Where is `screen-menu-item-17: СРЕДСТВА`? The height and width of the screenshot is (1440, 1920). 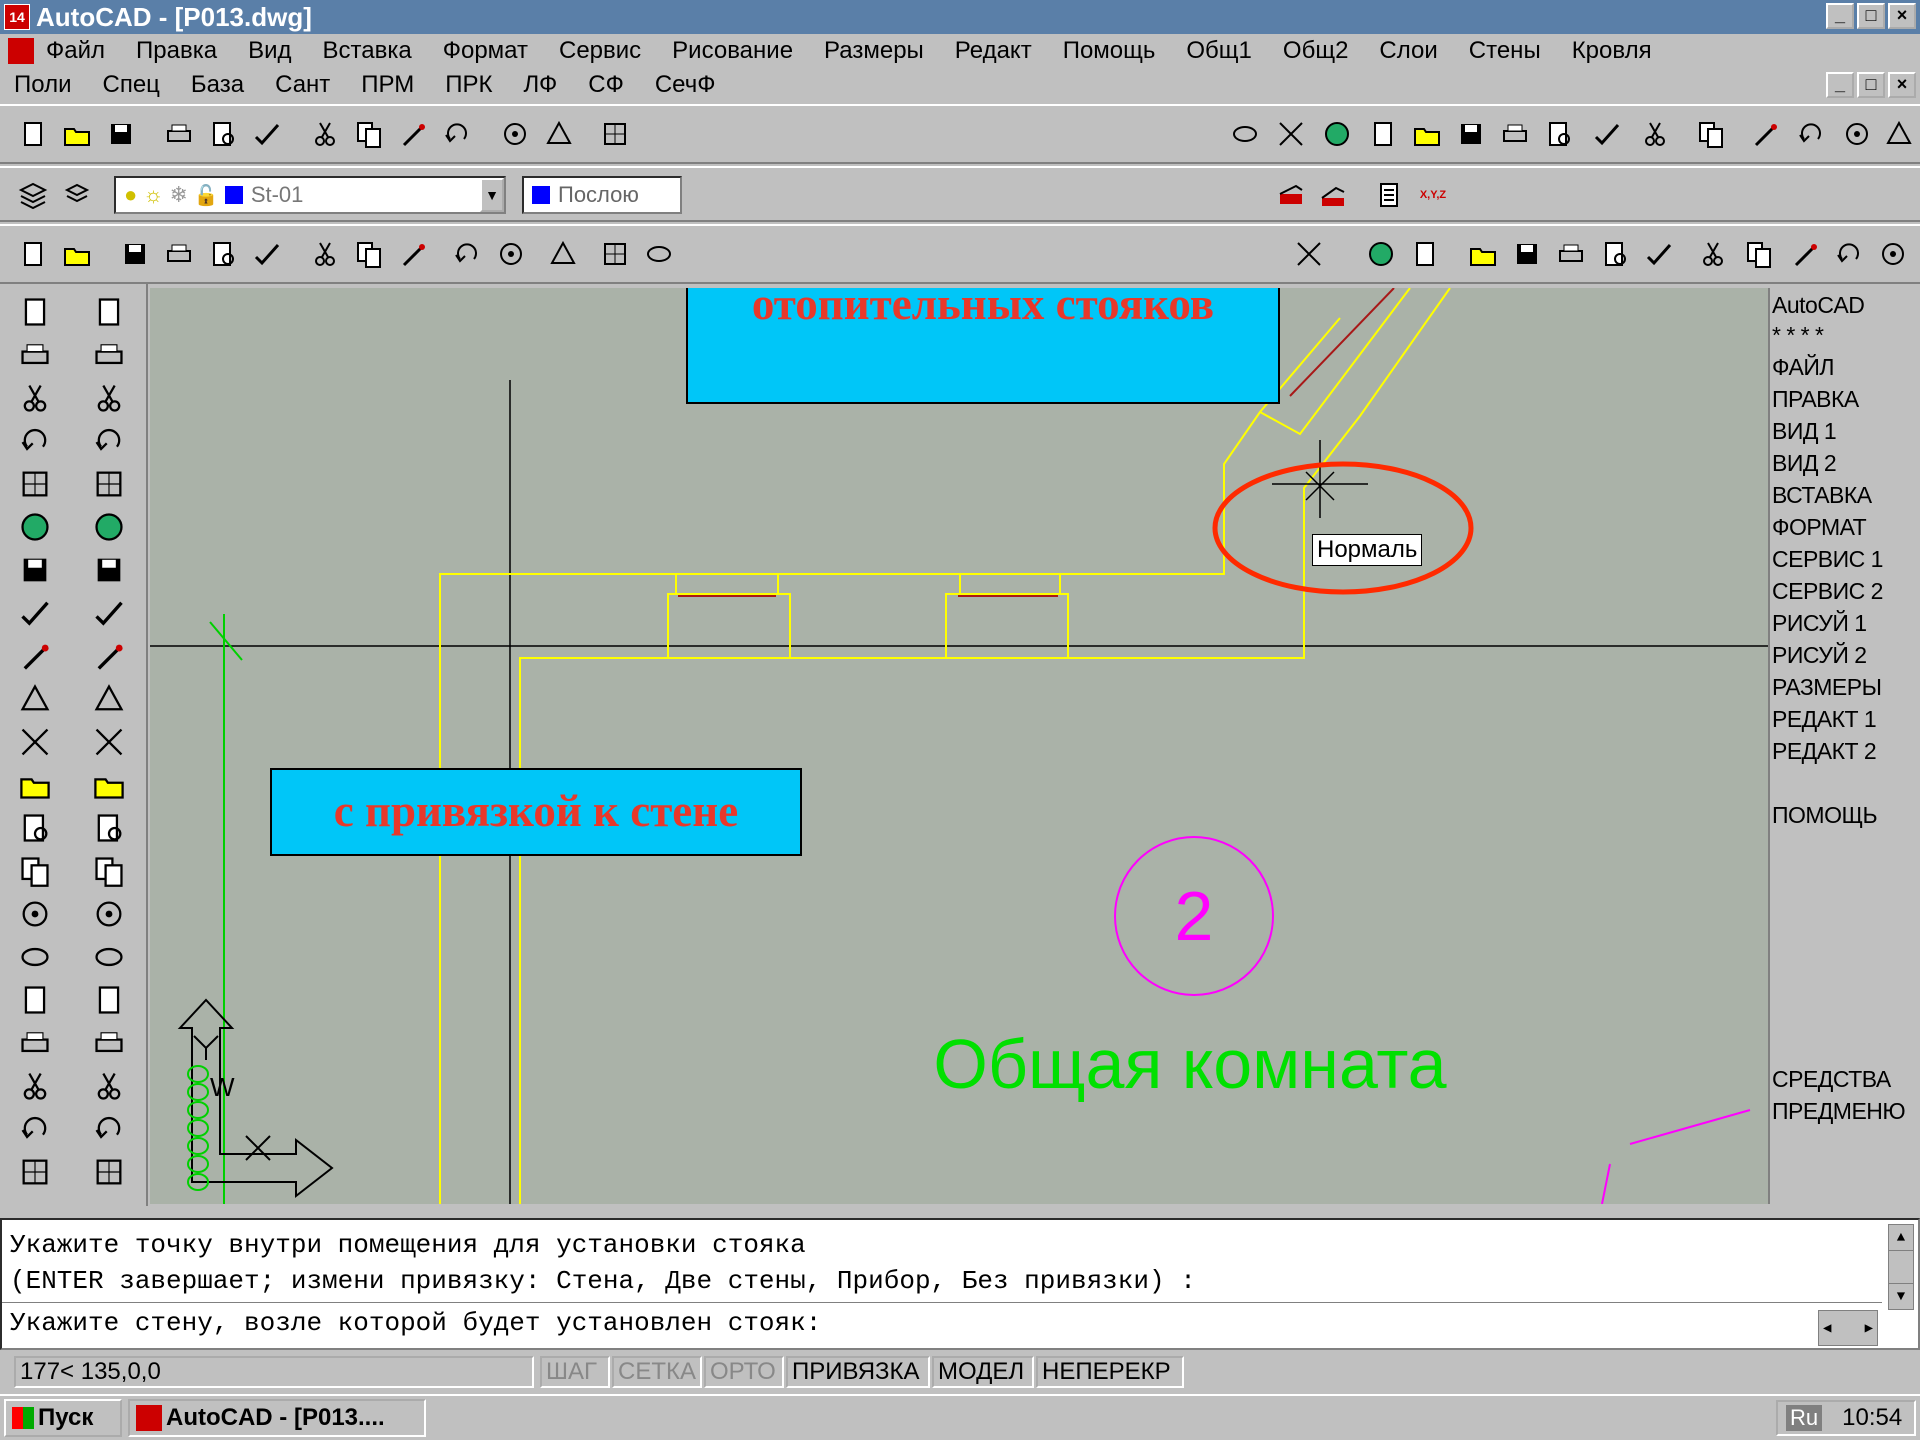 screen-menu-item-17: СРЕДСТВА is located at coordinates (1831, 1079).